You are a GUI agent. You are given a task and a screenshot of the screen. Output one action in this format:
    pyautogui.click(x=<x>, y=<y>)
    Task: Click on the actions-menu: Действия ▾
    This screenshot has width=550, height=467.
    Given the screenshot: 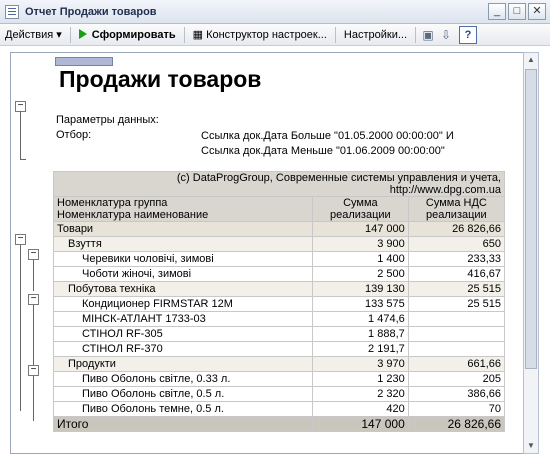 What is the action you would take?
    pyautogui.click(x=33, y=35)
    